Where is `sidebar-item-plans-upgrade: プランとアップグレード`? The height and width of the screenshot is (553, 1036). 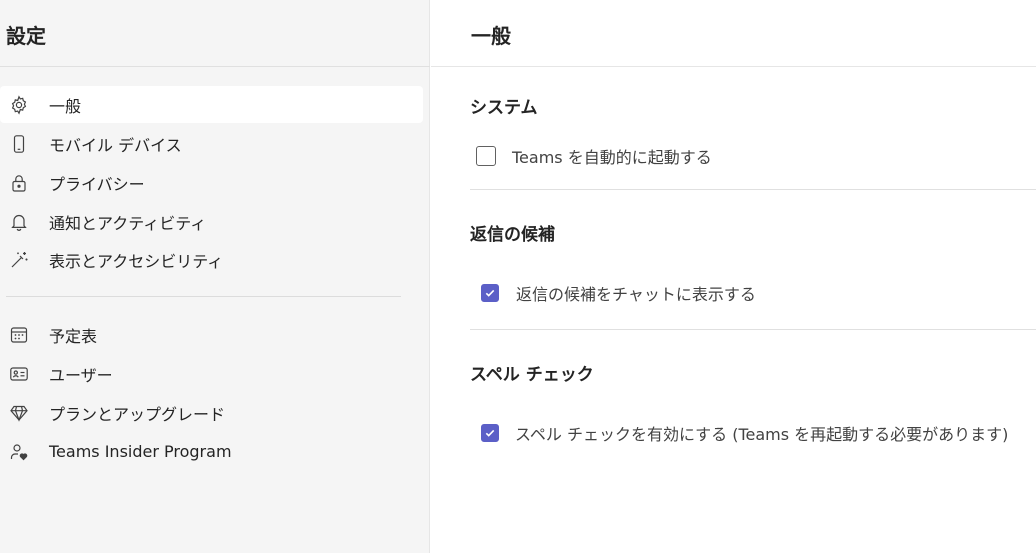 sidebar-item-plans-upgrade: プランとアップグレード is located at coordinates (211, 412).